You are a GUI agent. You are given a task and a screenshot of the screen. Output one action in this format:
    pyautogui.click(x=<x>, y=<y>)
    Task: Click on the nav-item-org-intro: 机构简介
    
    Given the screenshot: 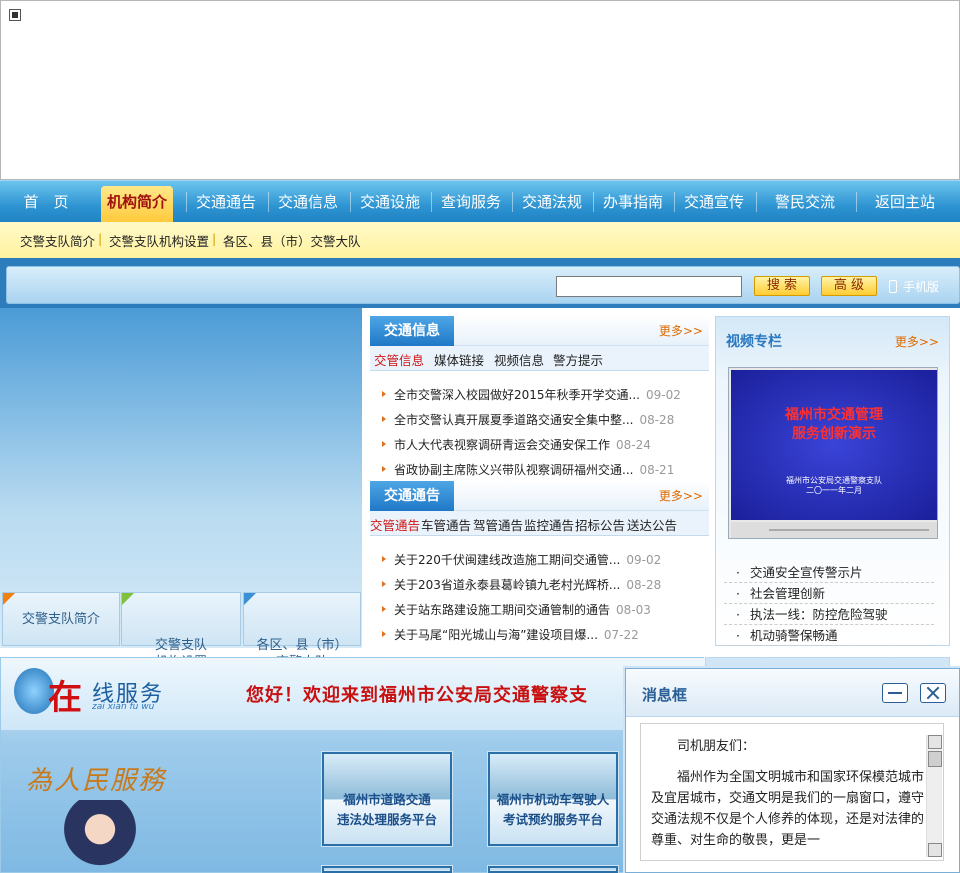 What is the action you would take?
    pyautogui.click(x=137, y=204)
    